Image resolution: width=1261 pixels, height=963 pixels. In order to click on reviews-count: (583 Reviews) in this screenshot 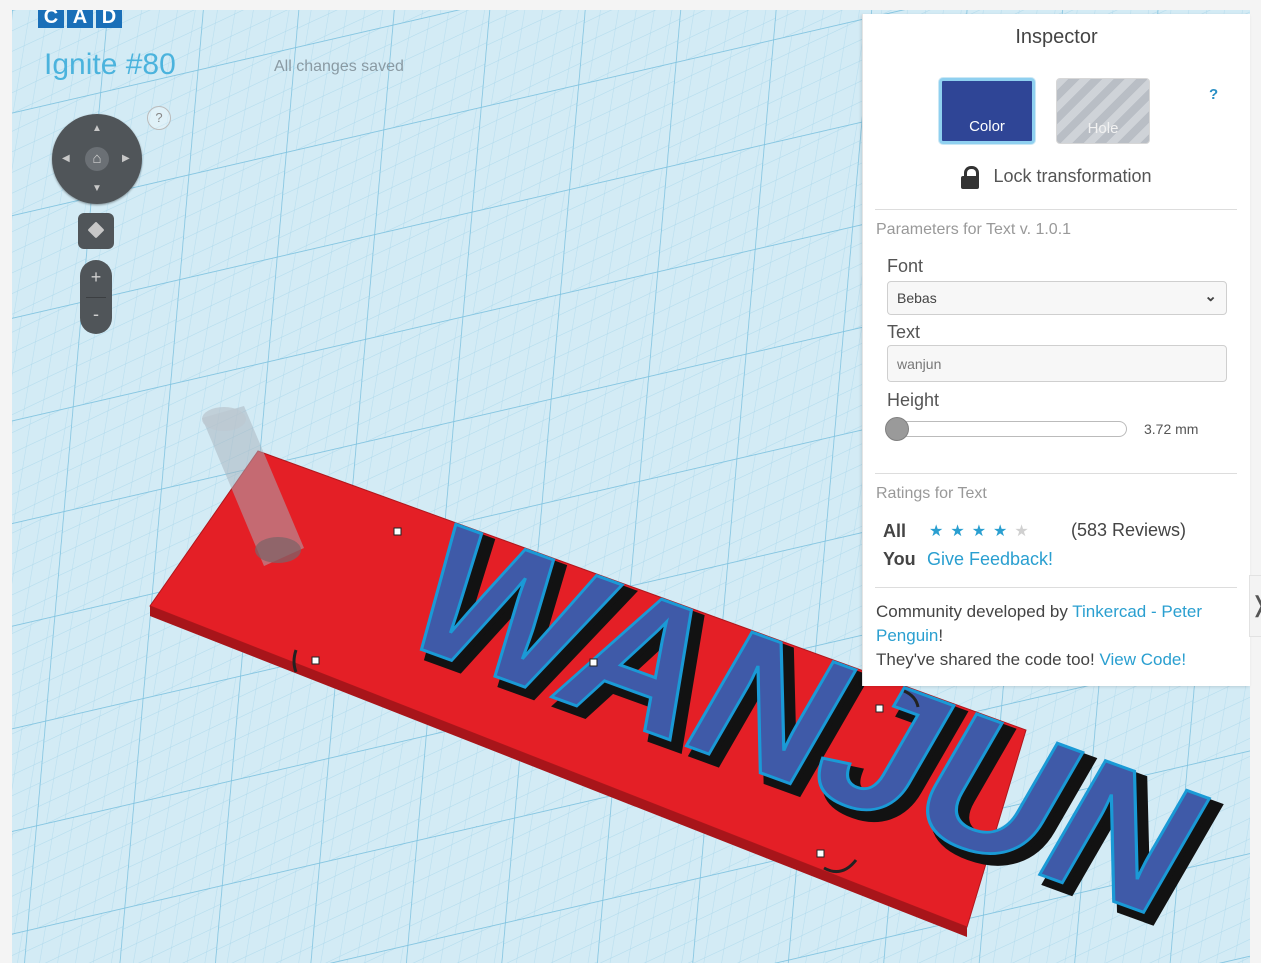, I will do `click(1128, 530)`.